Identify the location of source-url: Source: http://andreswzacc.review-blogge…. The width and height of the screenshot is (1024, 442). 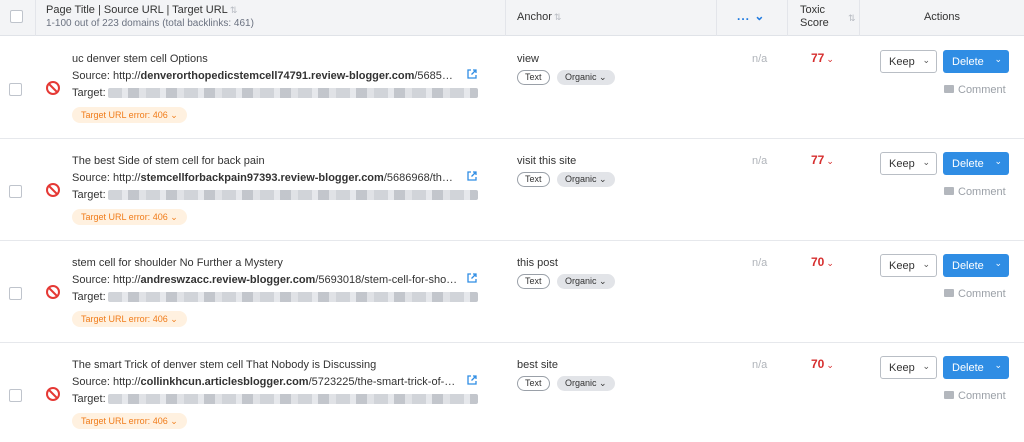
(269, 280).